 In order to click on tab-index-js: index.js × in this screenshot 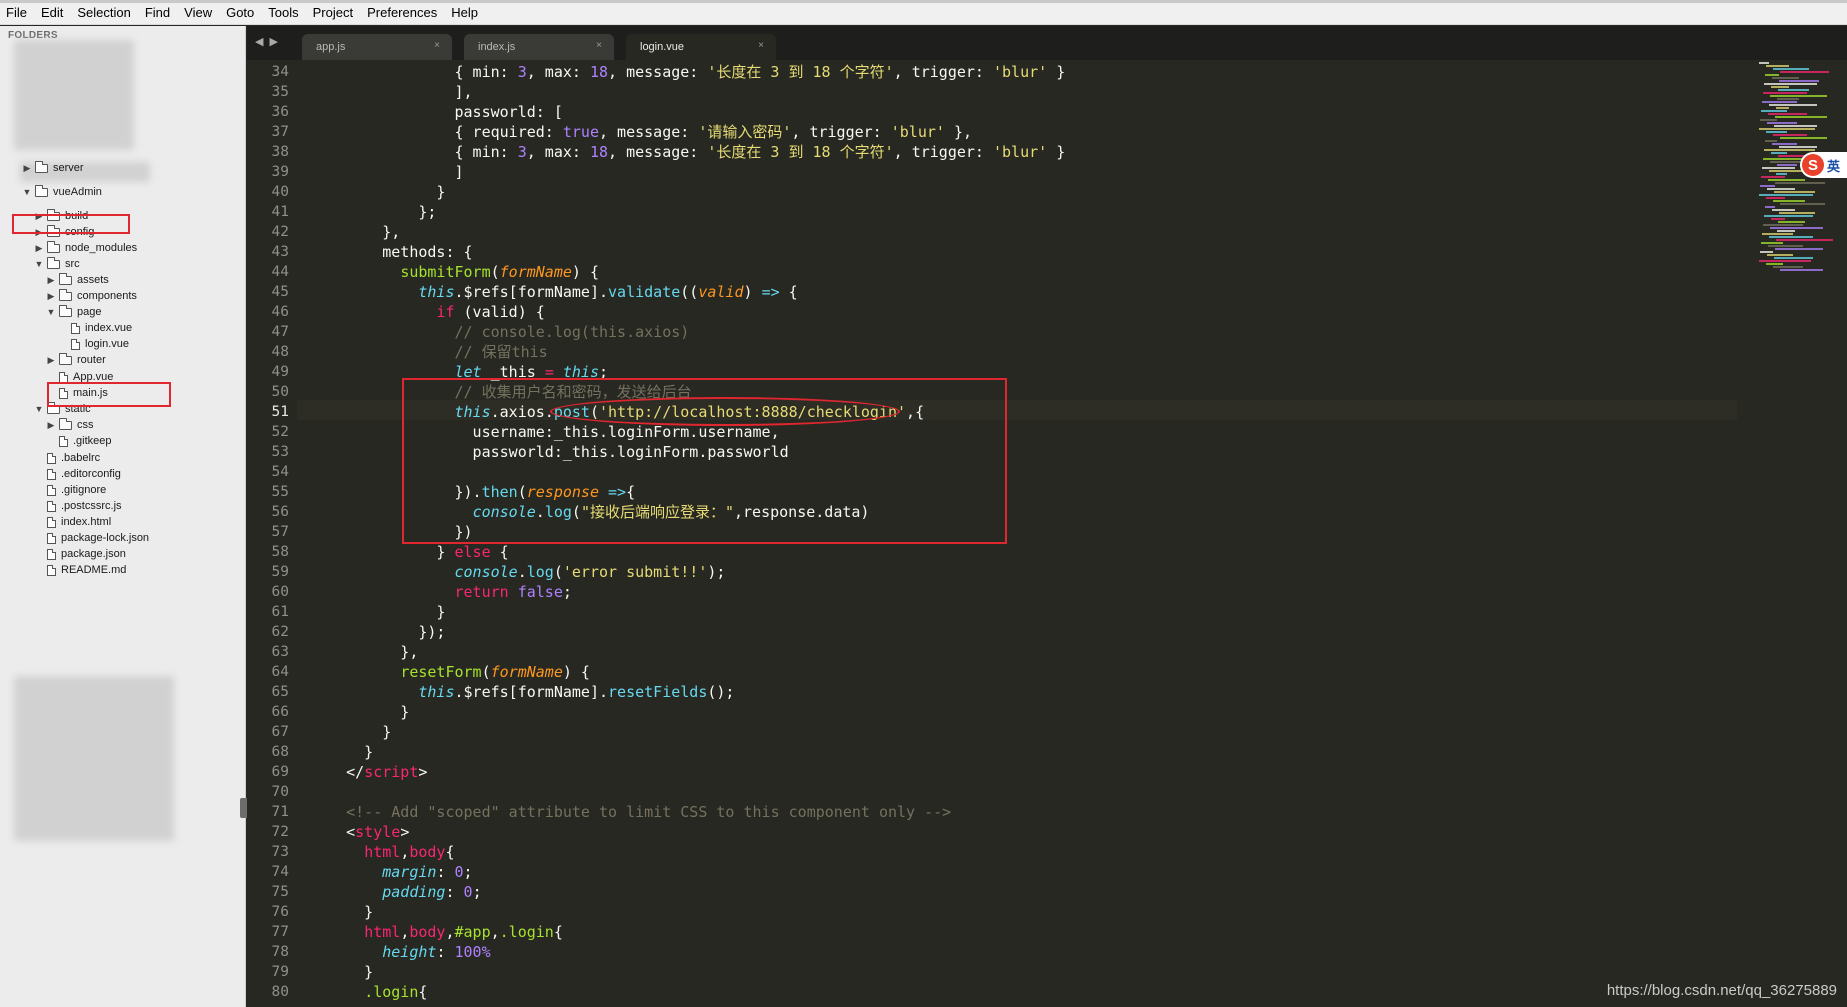, I will do `click(539, 47)`.